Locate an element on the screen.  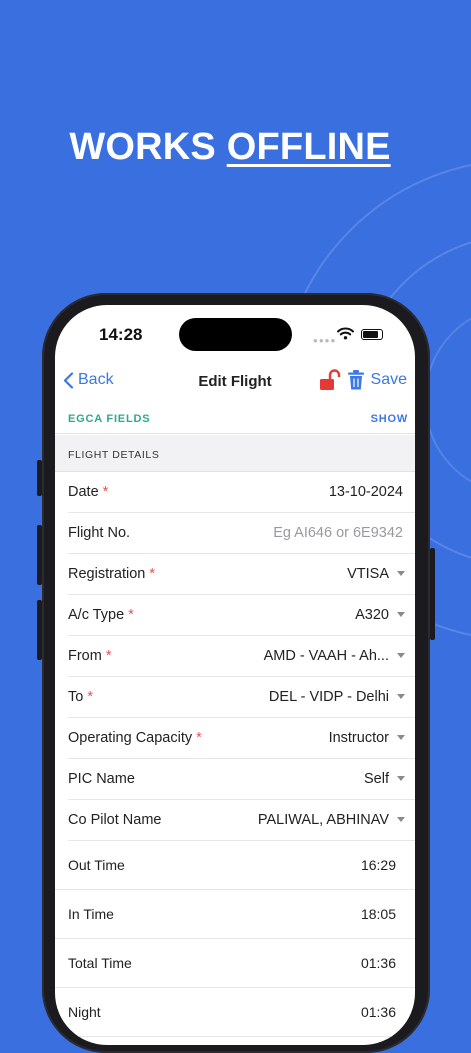
field-row-to: To * DEL - VIDP - Delhi is located at coordinates (241, 697).